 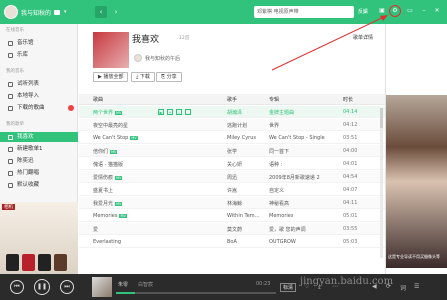 I want to click on progress-bar, so click(x=196, y=293).